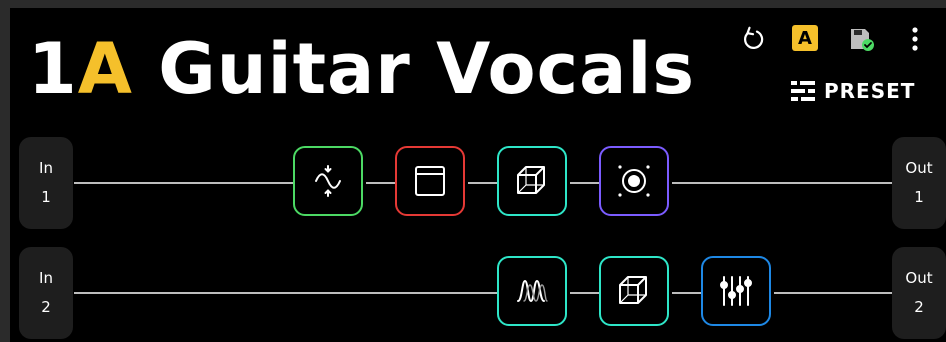  I want to click on more-options-button, so click(915, 39).